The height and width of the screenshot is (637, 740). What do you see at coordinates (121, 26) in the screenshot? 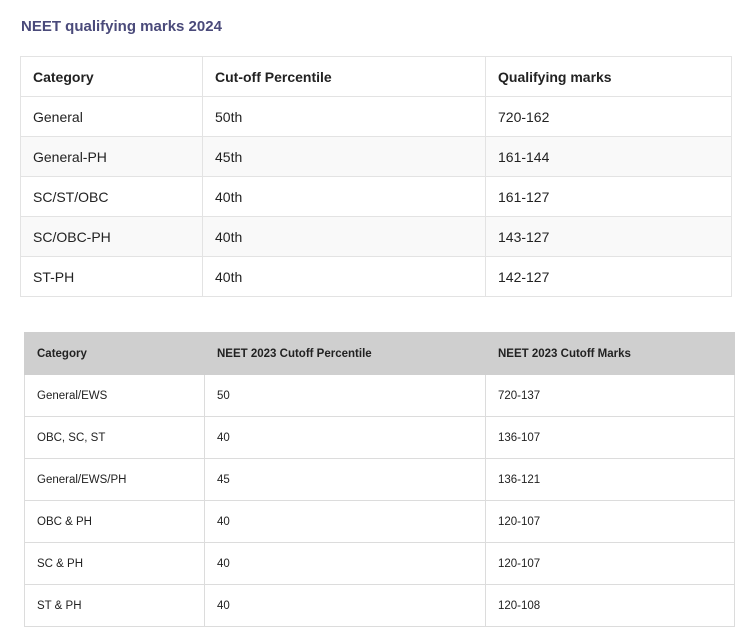
I see `page-title: NEET qualifying marks 2024` at bounding box center [121, 26].